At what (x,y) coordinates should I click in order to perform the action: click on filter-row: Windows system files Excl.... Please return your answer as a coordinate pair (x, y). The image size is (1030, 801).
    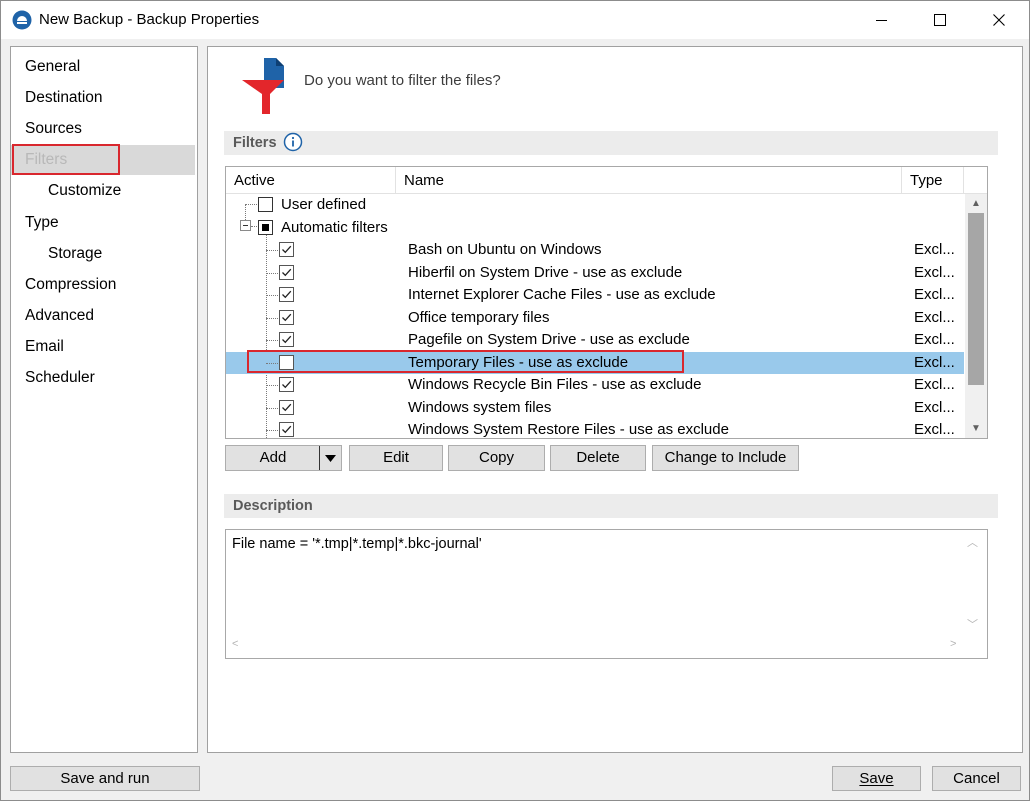
    Looking at the image, I should click on (595, 408).